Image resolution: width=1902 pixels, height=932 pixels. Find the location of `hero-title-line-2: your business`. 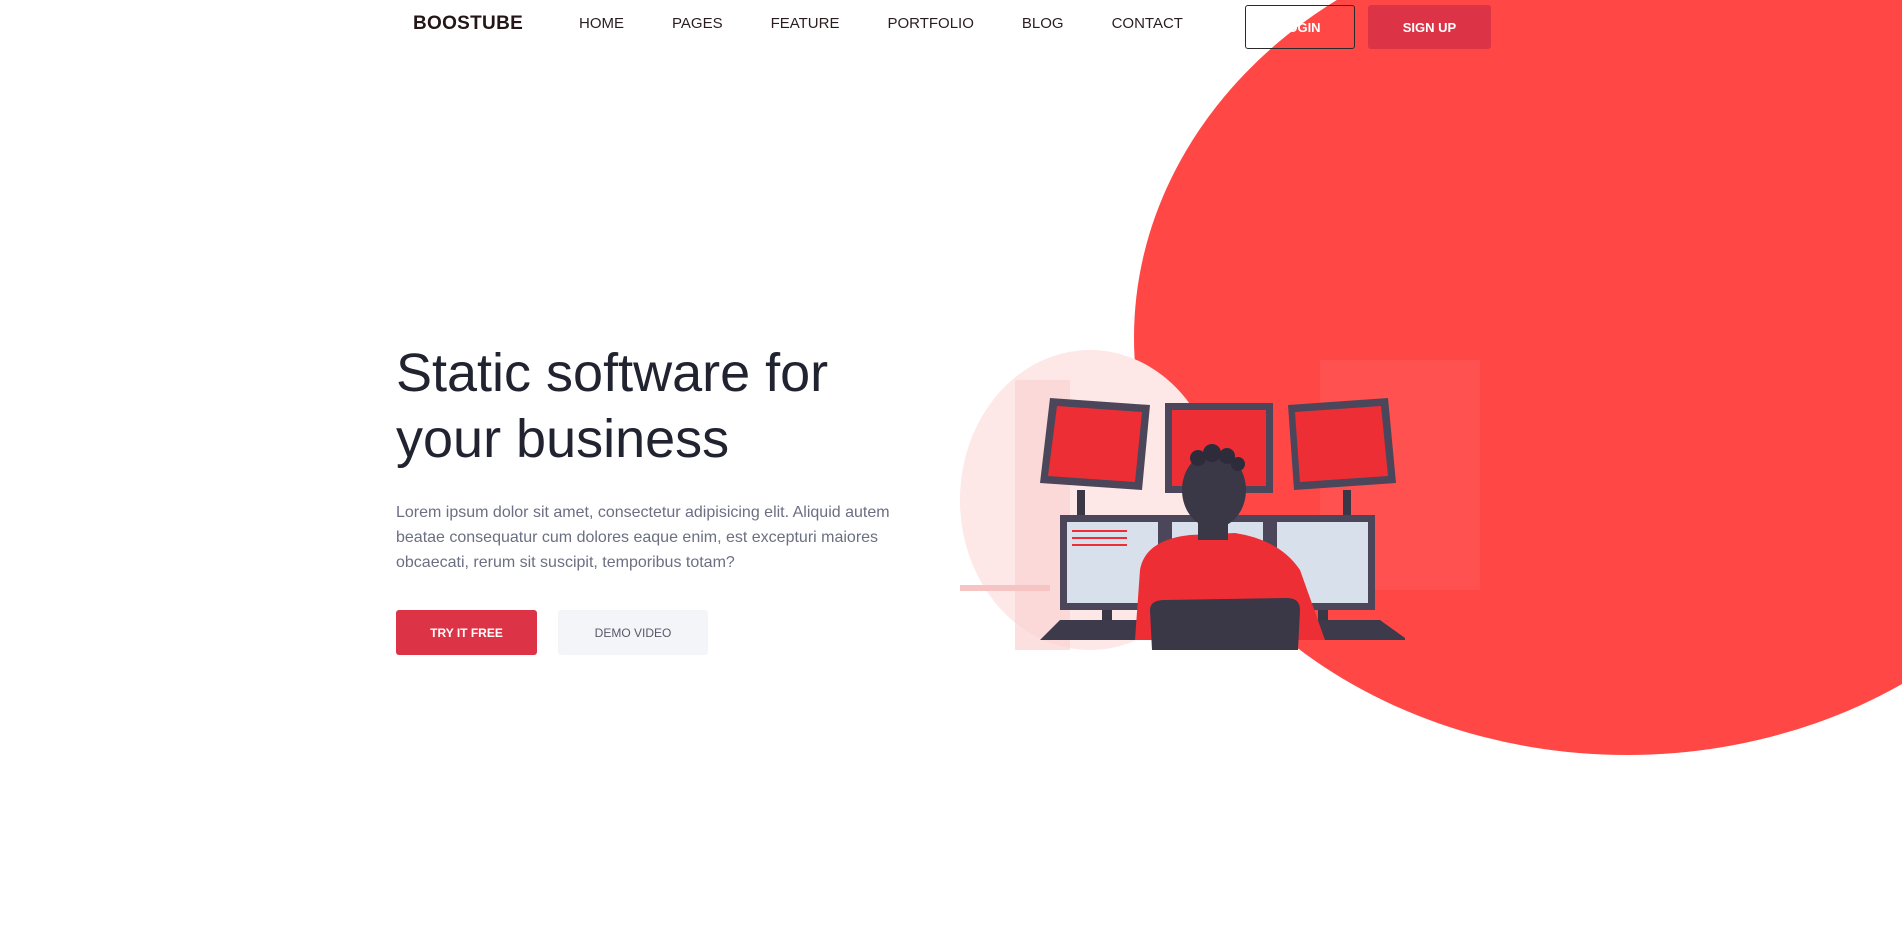

hero-title-line-2: your business is located at coordinates (563, 439).